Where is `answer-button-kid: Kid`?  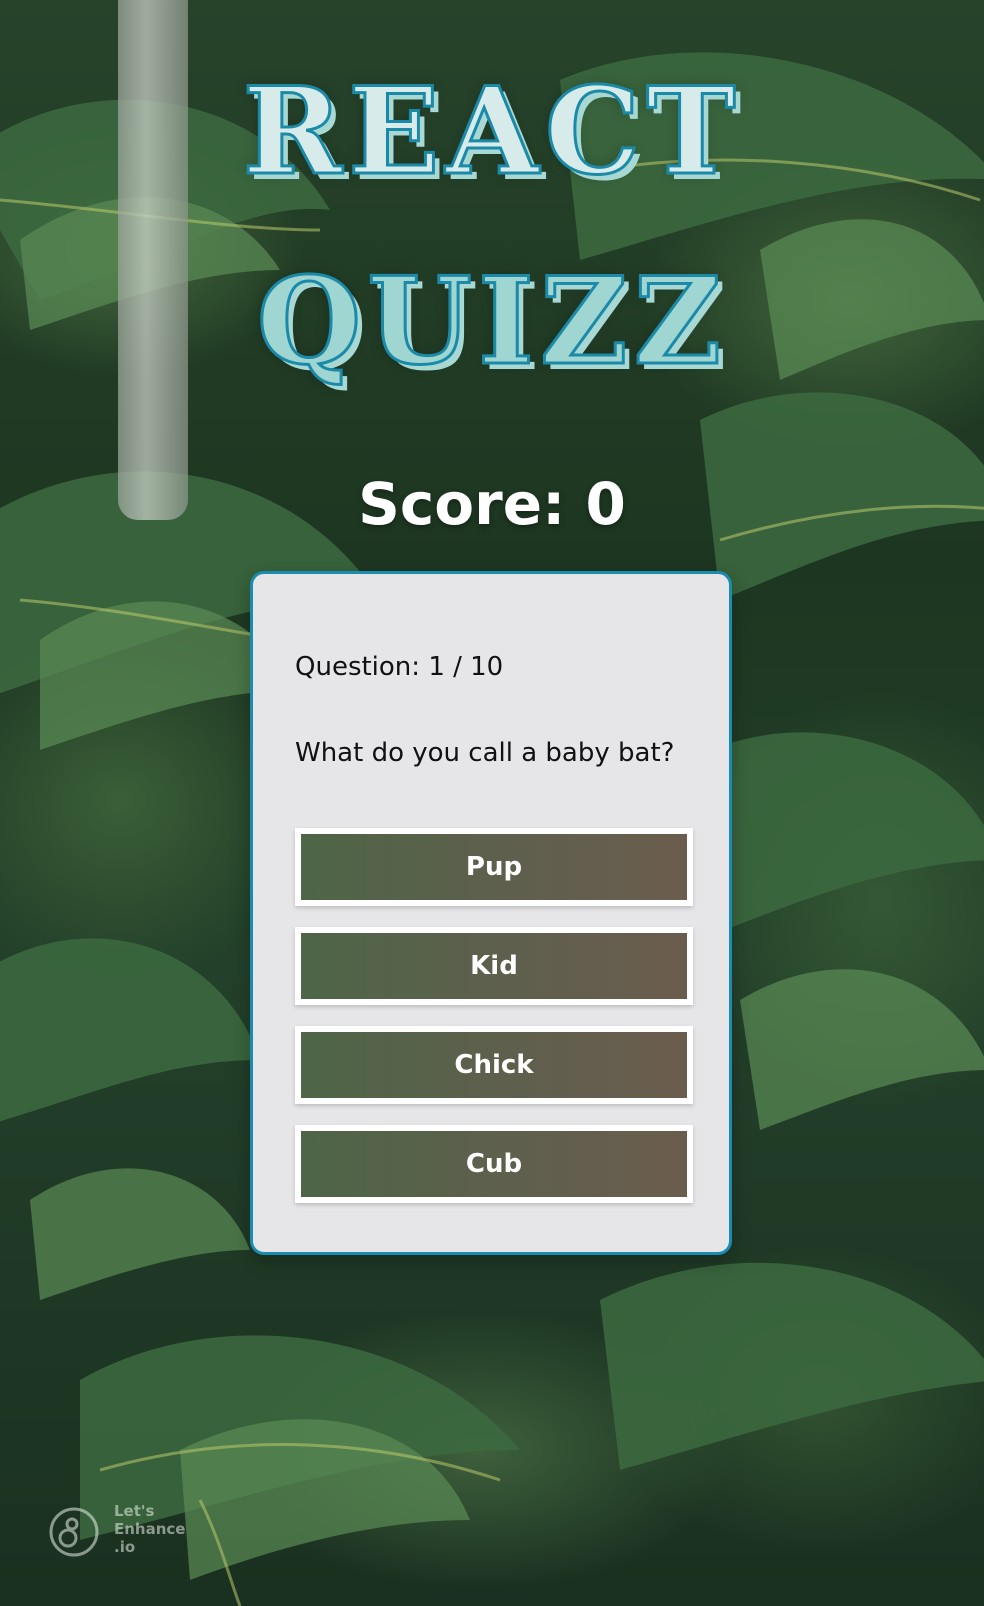 answer-button-kid: Kid is located at coordinates (494, 966).